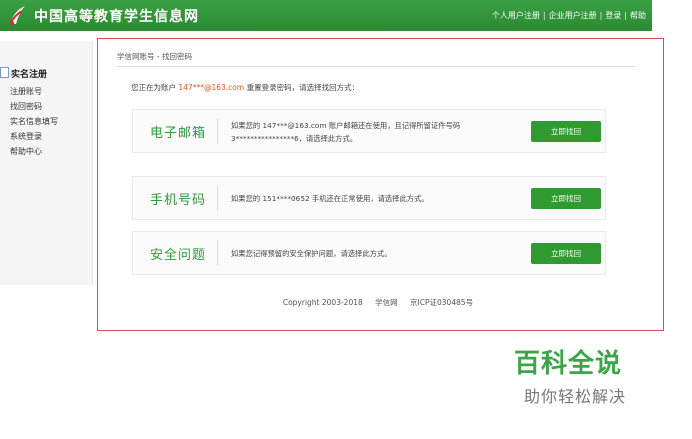  Describe the element at coordinates (211, 87) in the screenshot. I see `account-name: 147***@163.com` at that location.